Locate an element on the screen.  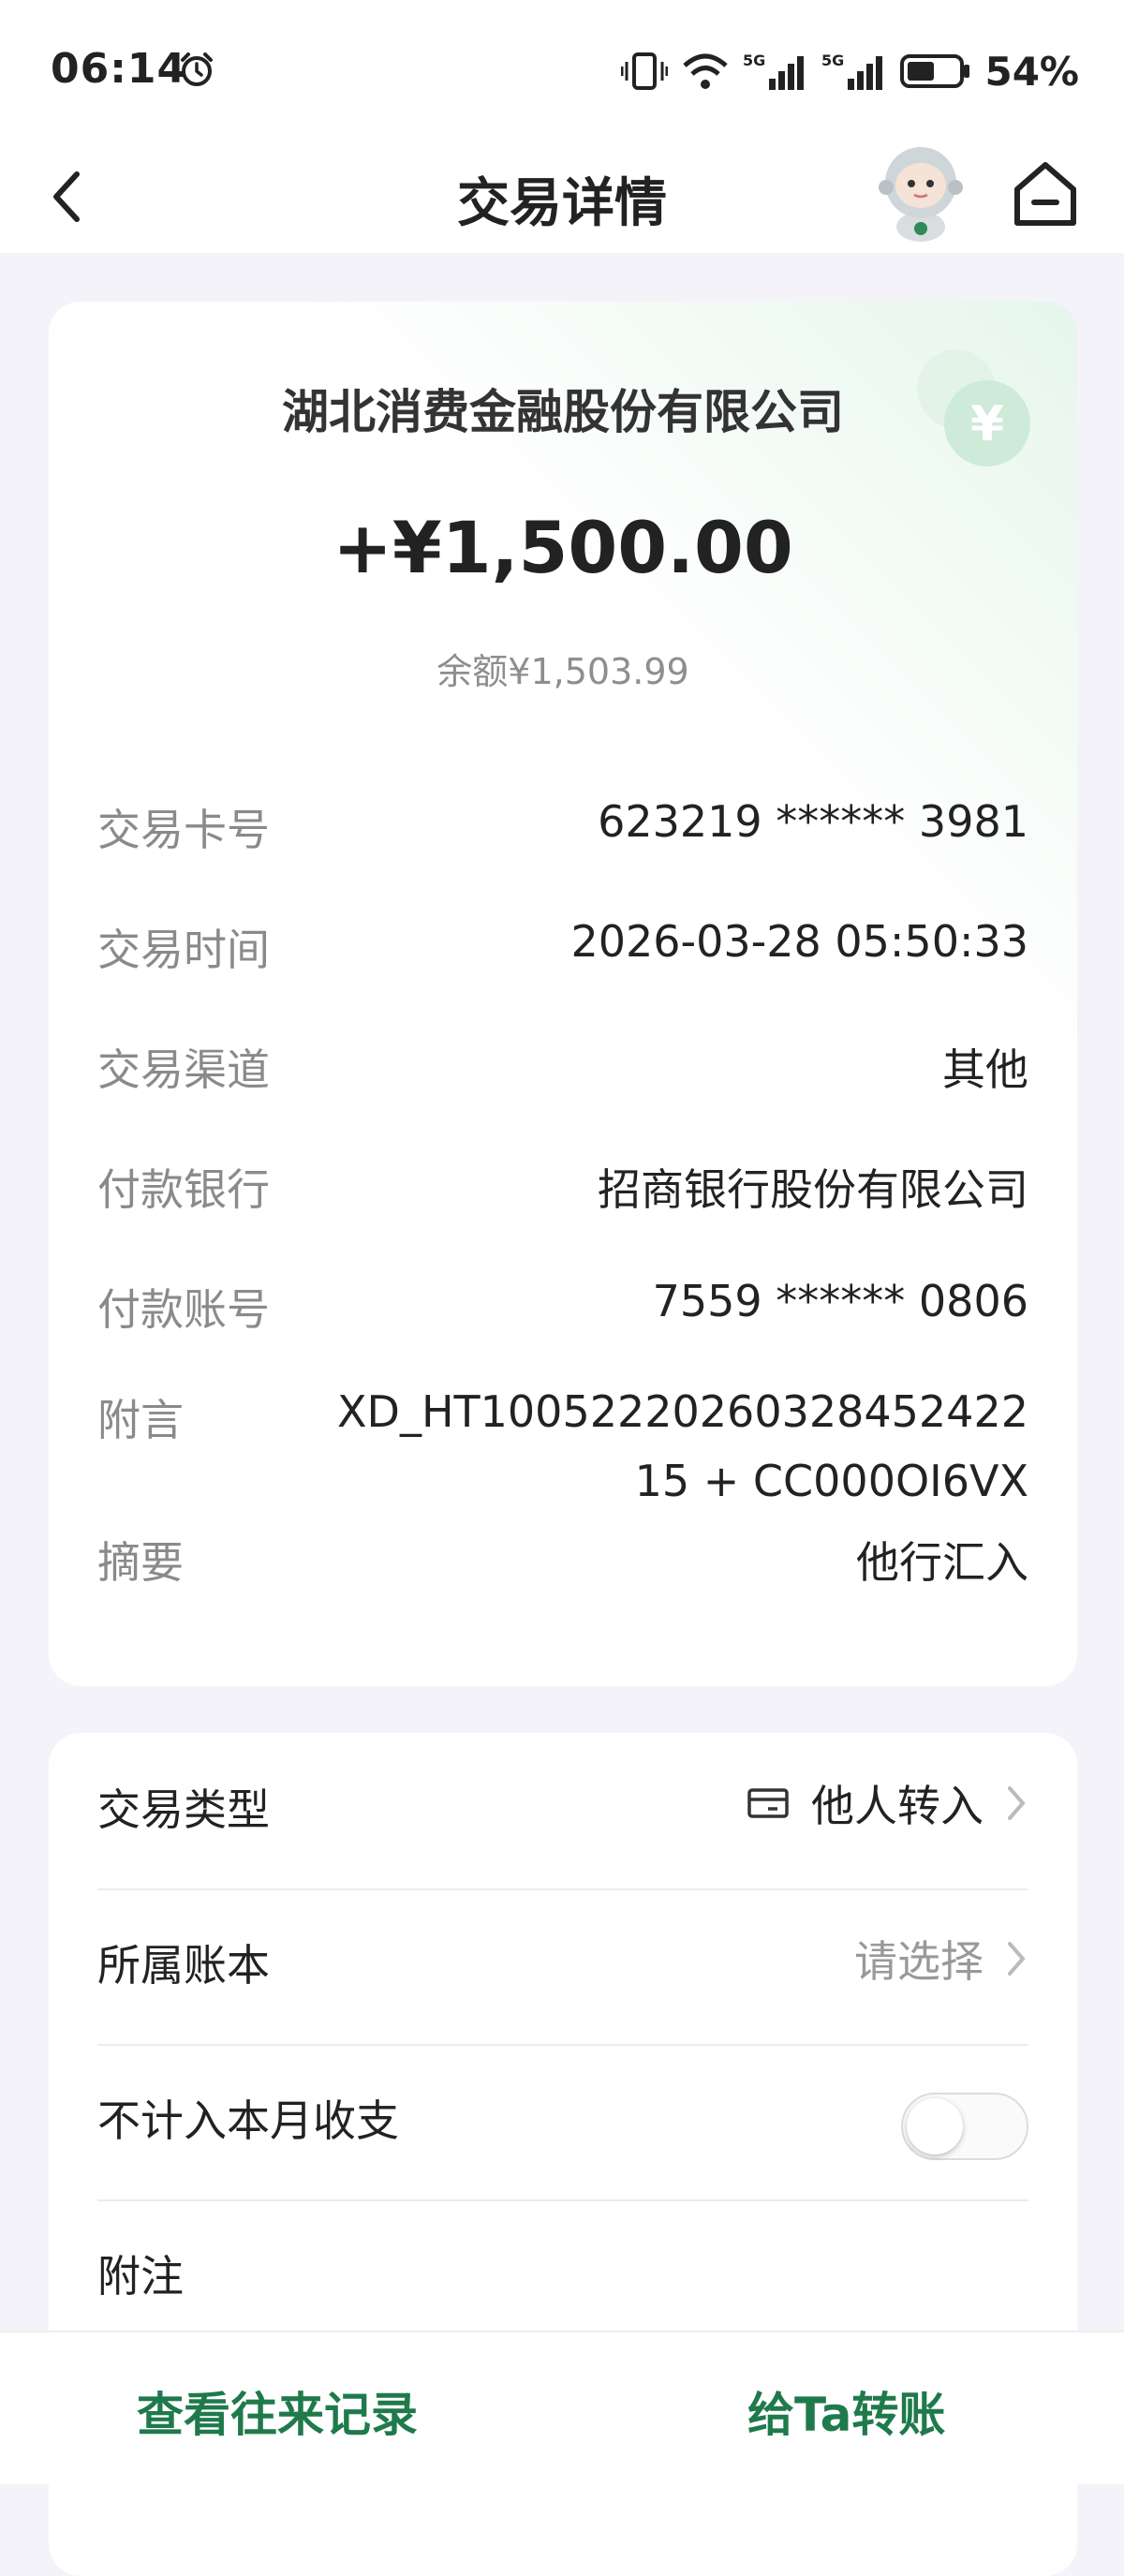
account-balance: 余额¥1,503.99 is located at coordinates (562, 671).